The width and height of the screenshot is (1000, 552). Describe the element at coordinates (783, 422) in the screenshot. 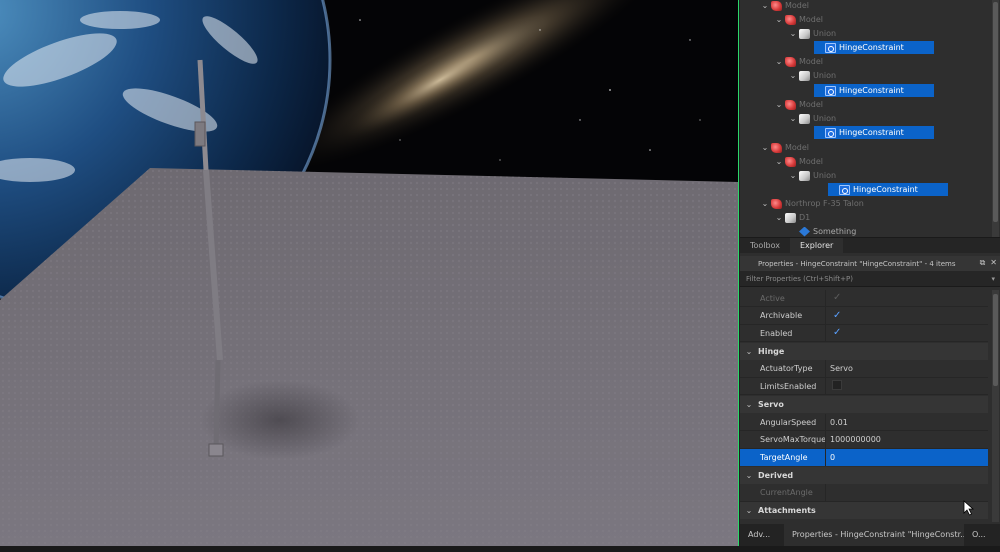

I see `property-name: AngularSpeed` at that location.